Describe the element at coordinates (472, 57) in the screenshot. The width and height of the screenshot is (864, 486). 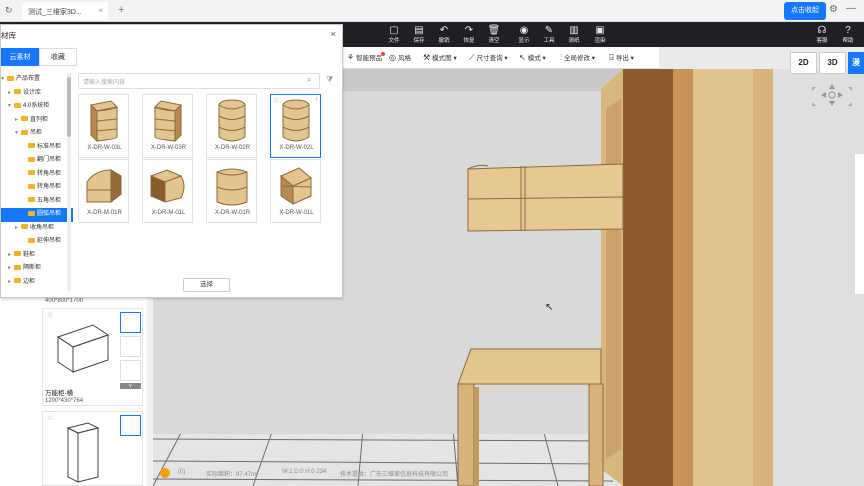
I see `ruler-icon: ⟋` at that location.